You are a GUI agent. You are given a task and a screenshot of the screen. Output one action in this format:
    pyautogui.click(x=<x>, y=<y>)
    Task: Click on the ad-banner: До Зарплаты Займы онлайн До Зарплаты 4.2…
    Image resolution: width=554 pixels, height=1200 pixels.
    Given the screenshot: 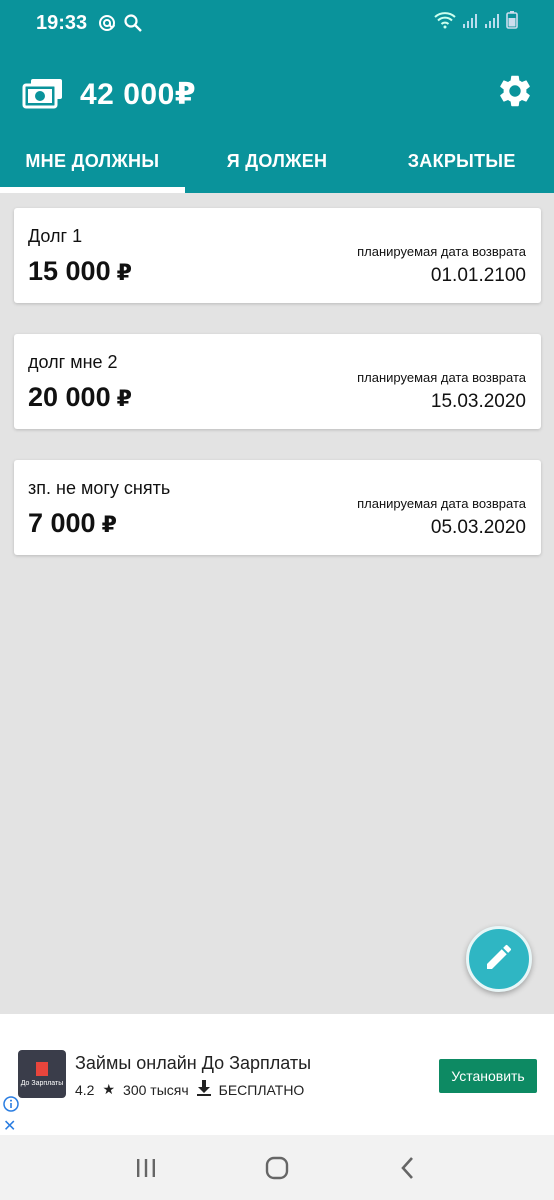 What is the action you would take?
    pyautogui.click(x=277, y=1074)
    